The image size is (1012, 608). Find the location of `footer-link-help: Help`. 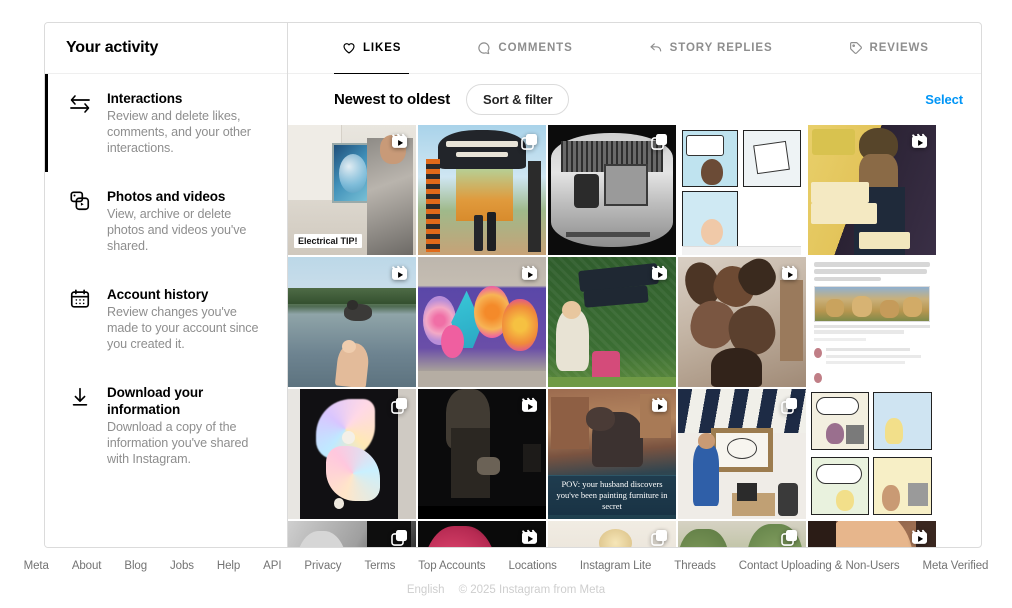

footer-link-help: Help is located at coordinates (228, 566).